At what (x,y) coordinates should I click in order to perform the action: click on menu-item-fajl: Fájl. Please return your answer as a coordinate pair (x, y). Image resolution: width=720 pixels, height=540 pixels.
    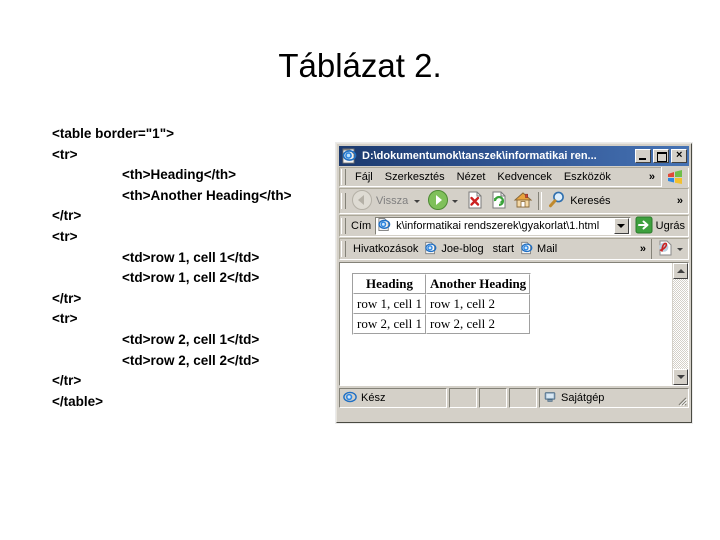
    Looking at the image, I should click on (364, 177).